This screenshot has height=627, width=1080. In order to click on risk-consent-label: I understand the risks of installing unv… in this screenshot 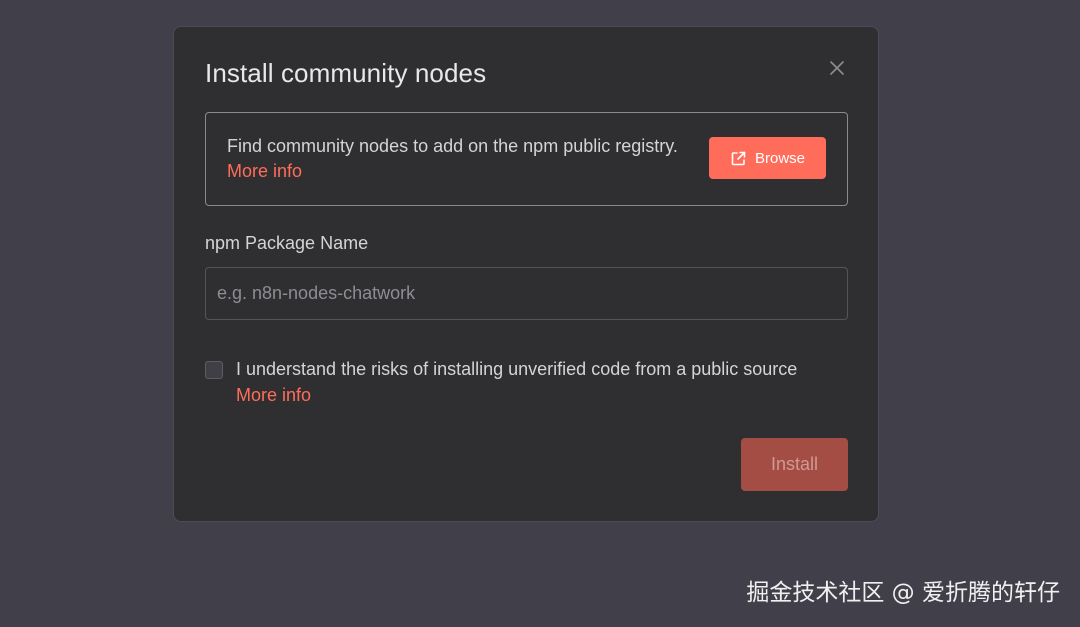, I will do `click(542, 382)`.